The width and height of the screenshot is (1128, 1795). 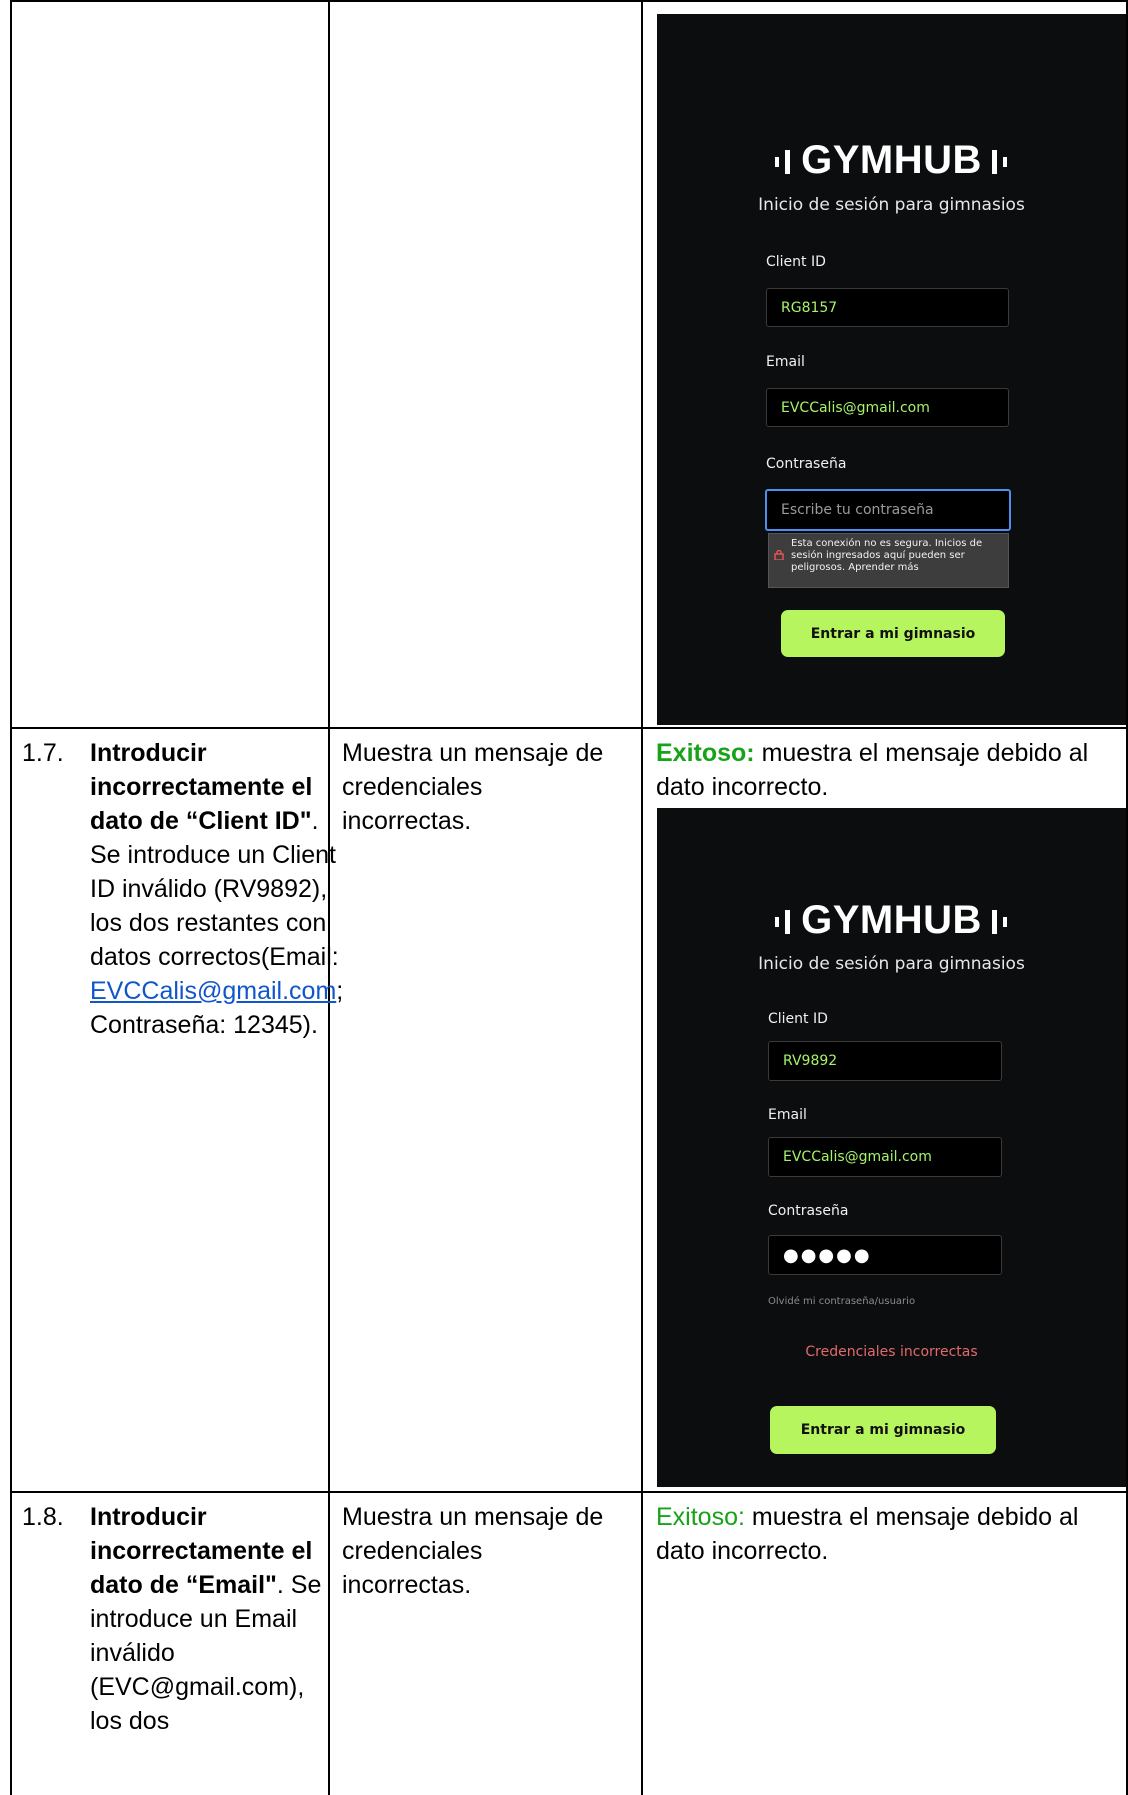 I want to click on error-message: Credenciales incorrectas, so click(x=891, y=1352).